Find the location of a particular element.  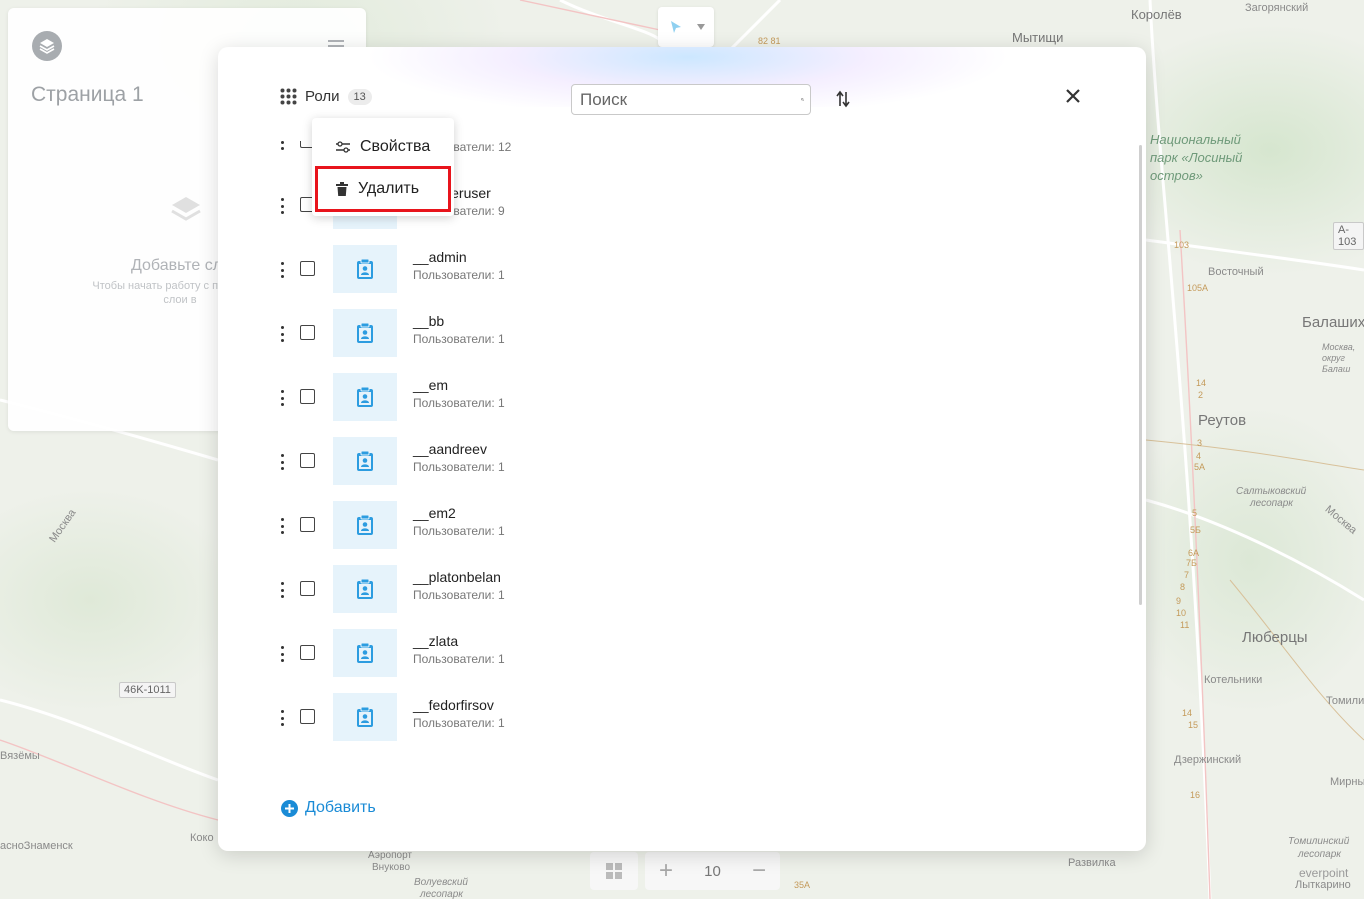

road-number: 2 is located at coordinates (1201, 395).